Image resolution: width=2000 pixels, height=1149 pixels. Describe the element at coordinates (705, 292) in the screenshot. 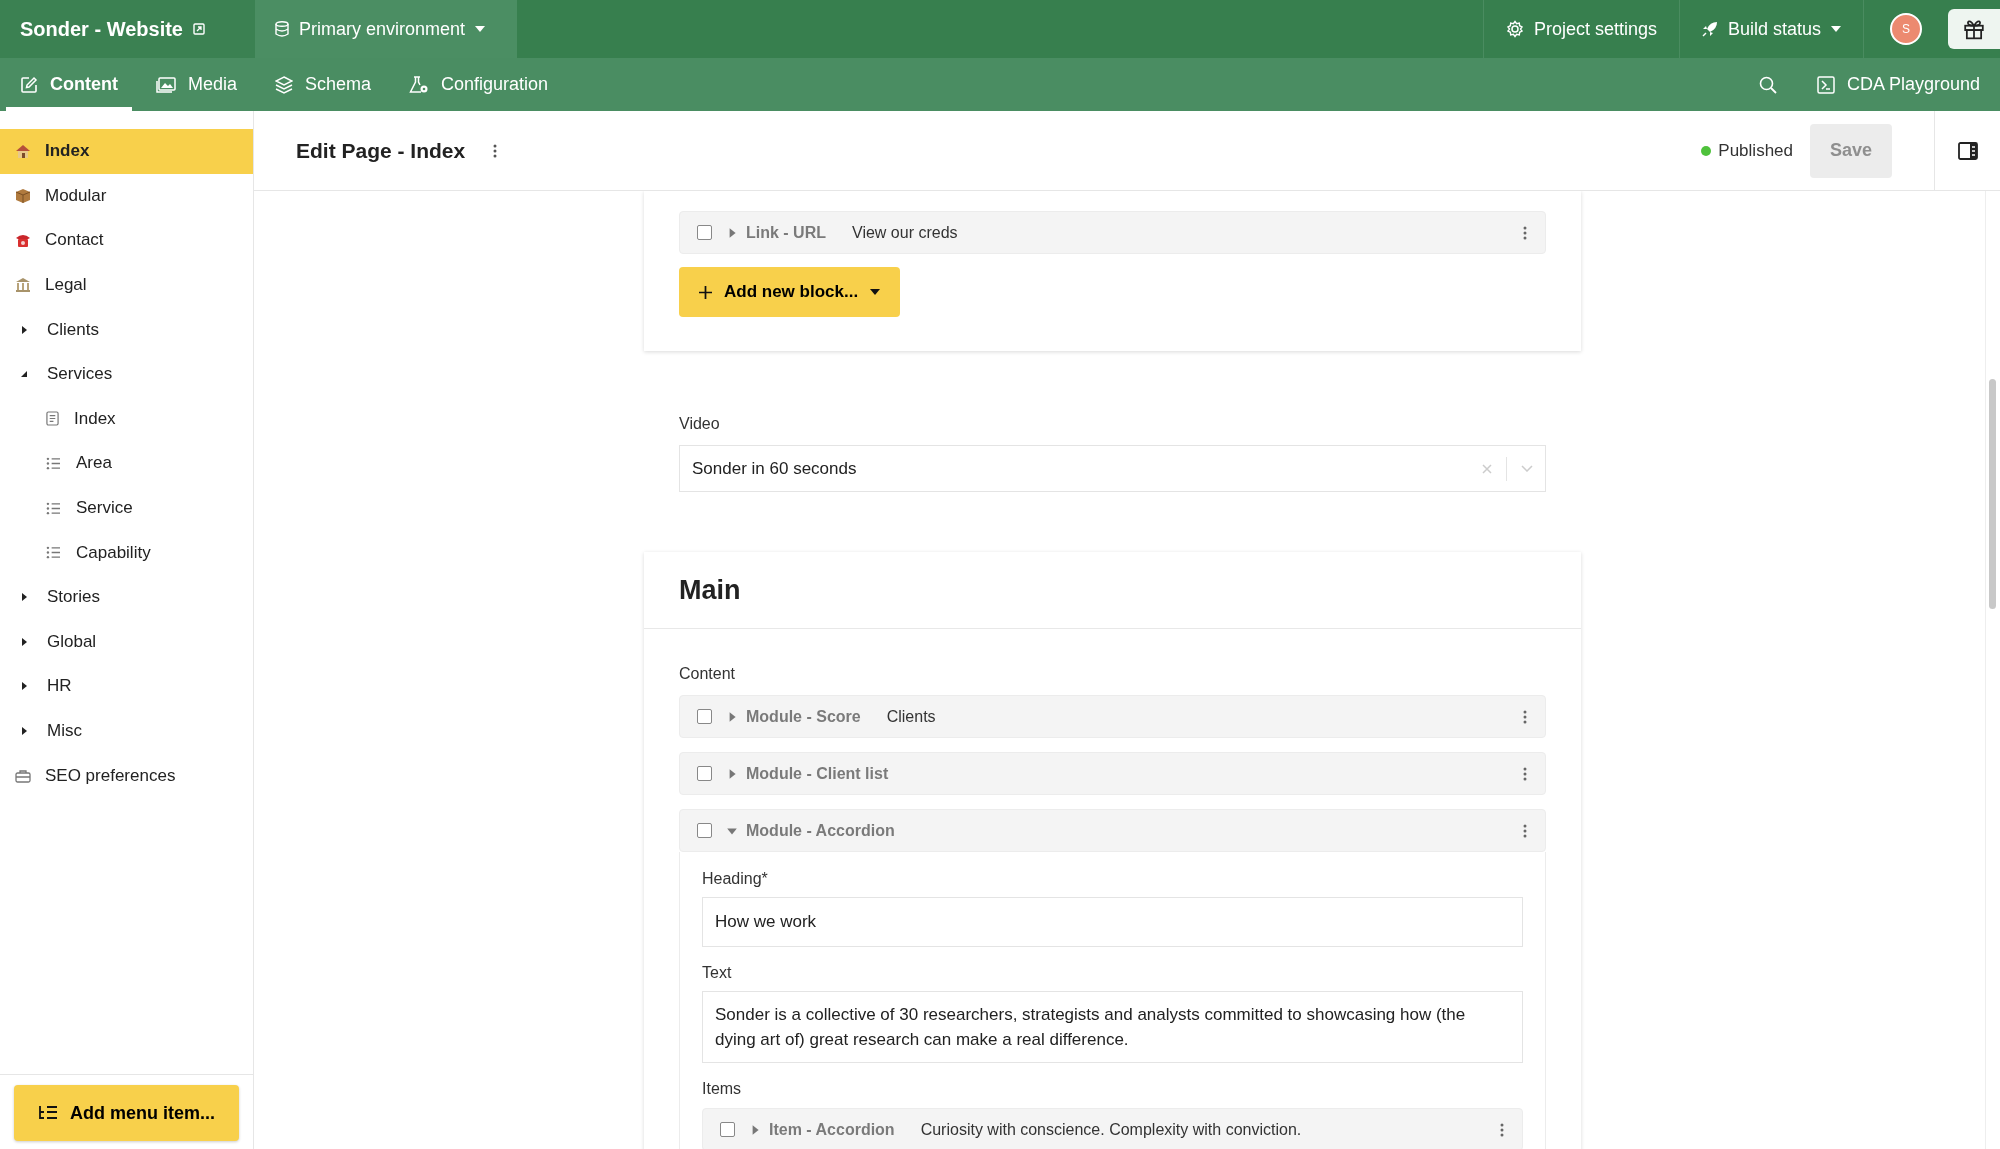

I see `plus-icon` at that location.